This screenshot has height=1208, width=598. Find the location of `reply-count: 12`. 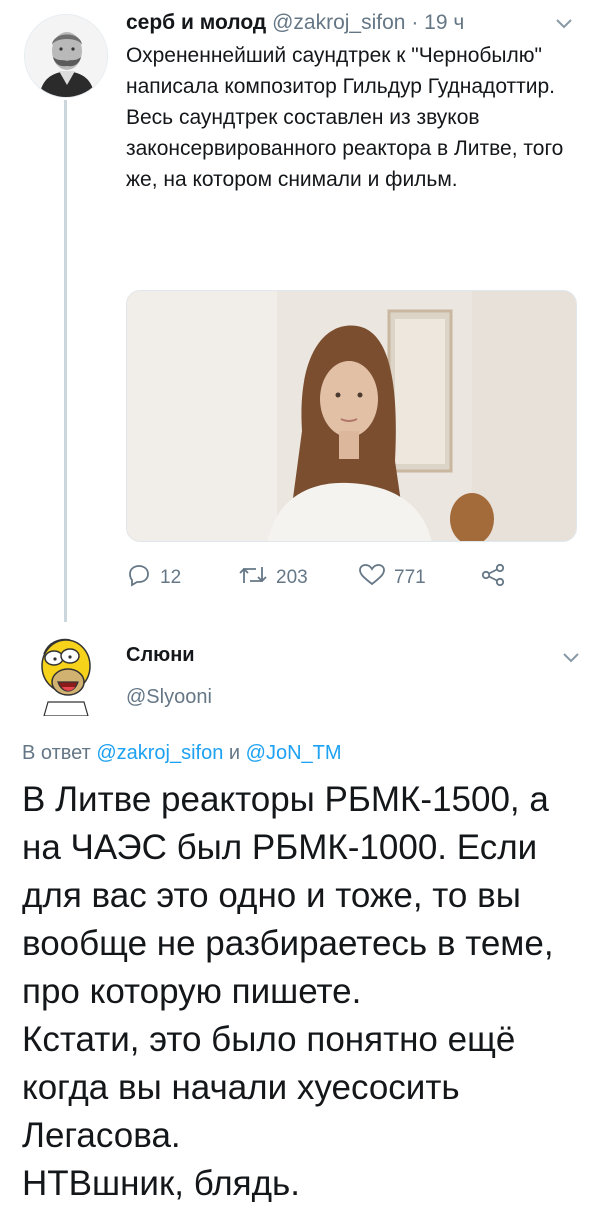

reply-count: 12 is located at coordinates (171, 577).